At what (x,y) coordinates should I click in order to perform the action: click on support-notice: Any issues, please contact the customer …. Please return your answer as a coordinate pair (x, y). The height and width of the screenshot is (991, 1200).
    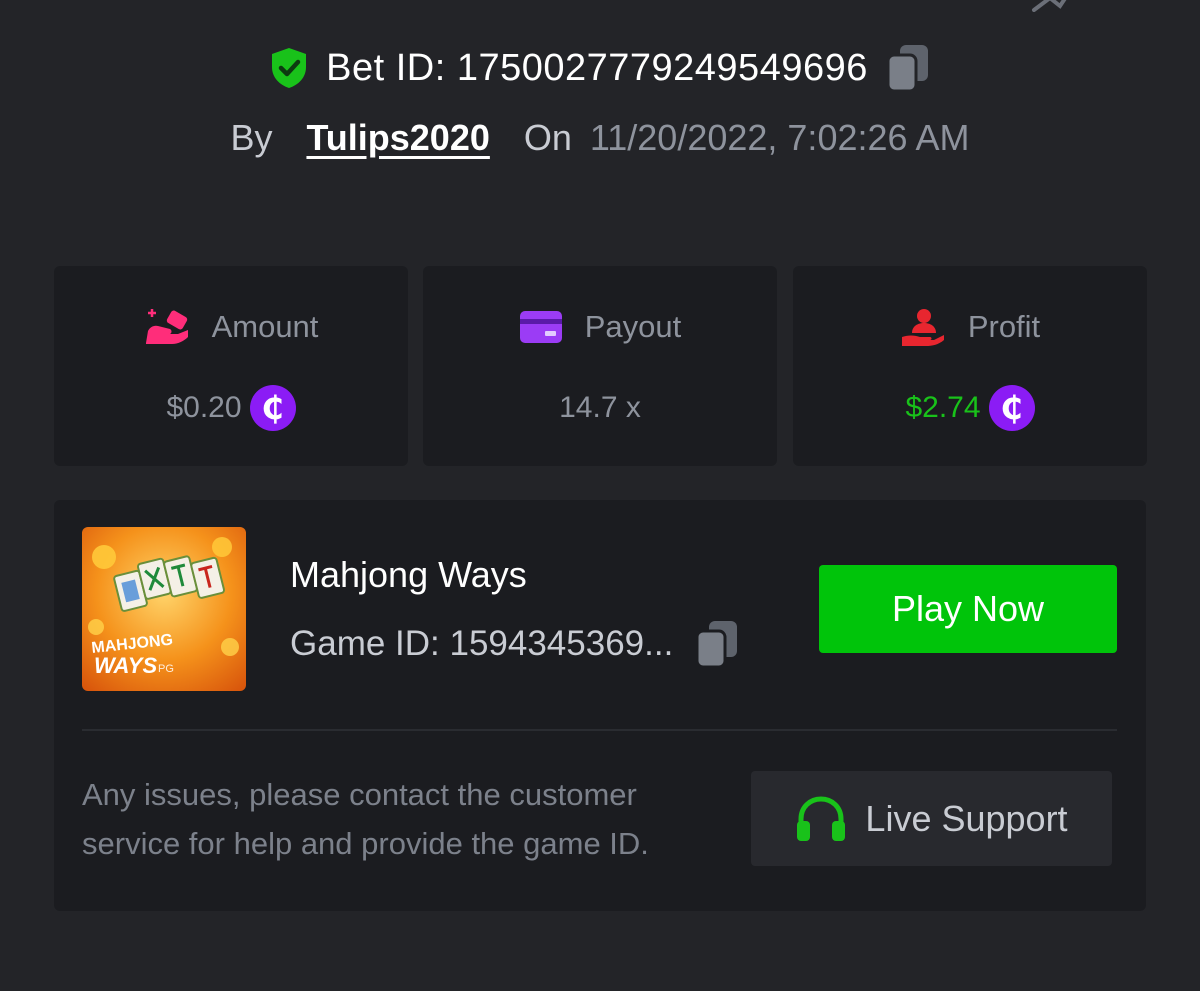
    Looking at the image, I should click on (365, 819).